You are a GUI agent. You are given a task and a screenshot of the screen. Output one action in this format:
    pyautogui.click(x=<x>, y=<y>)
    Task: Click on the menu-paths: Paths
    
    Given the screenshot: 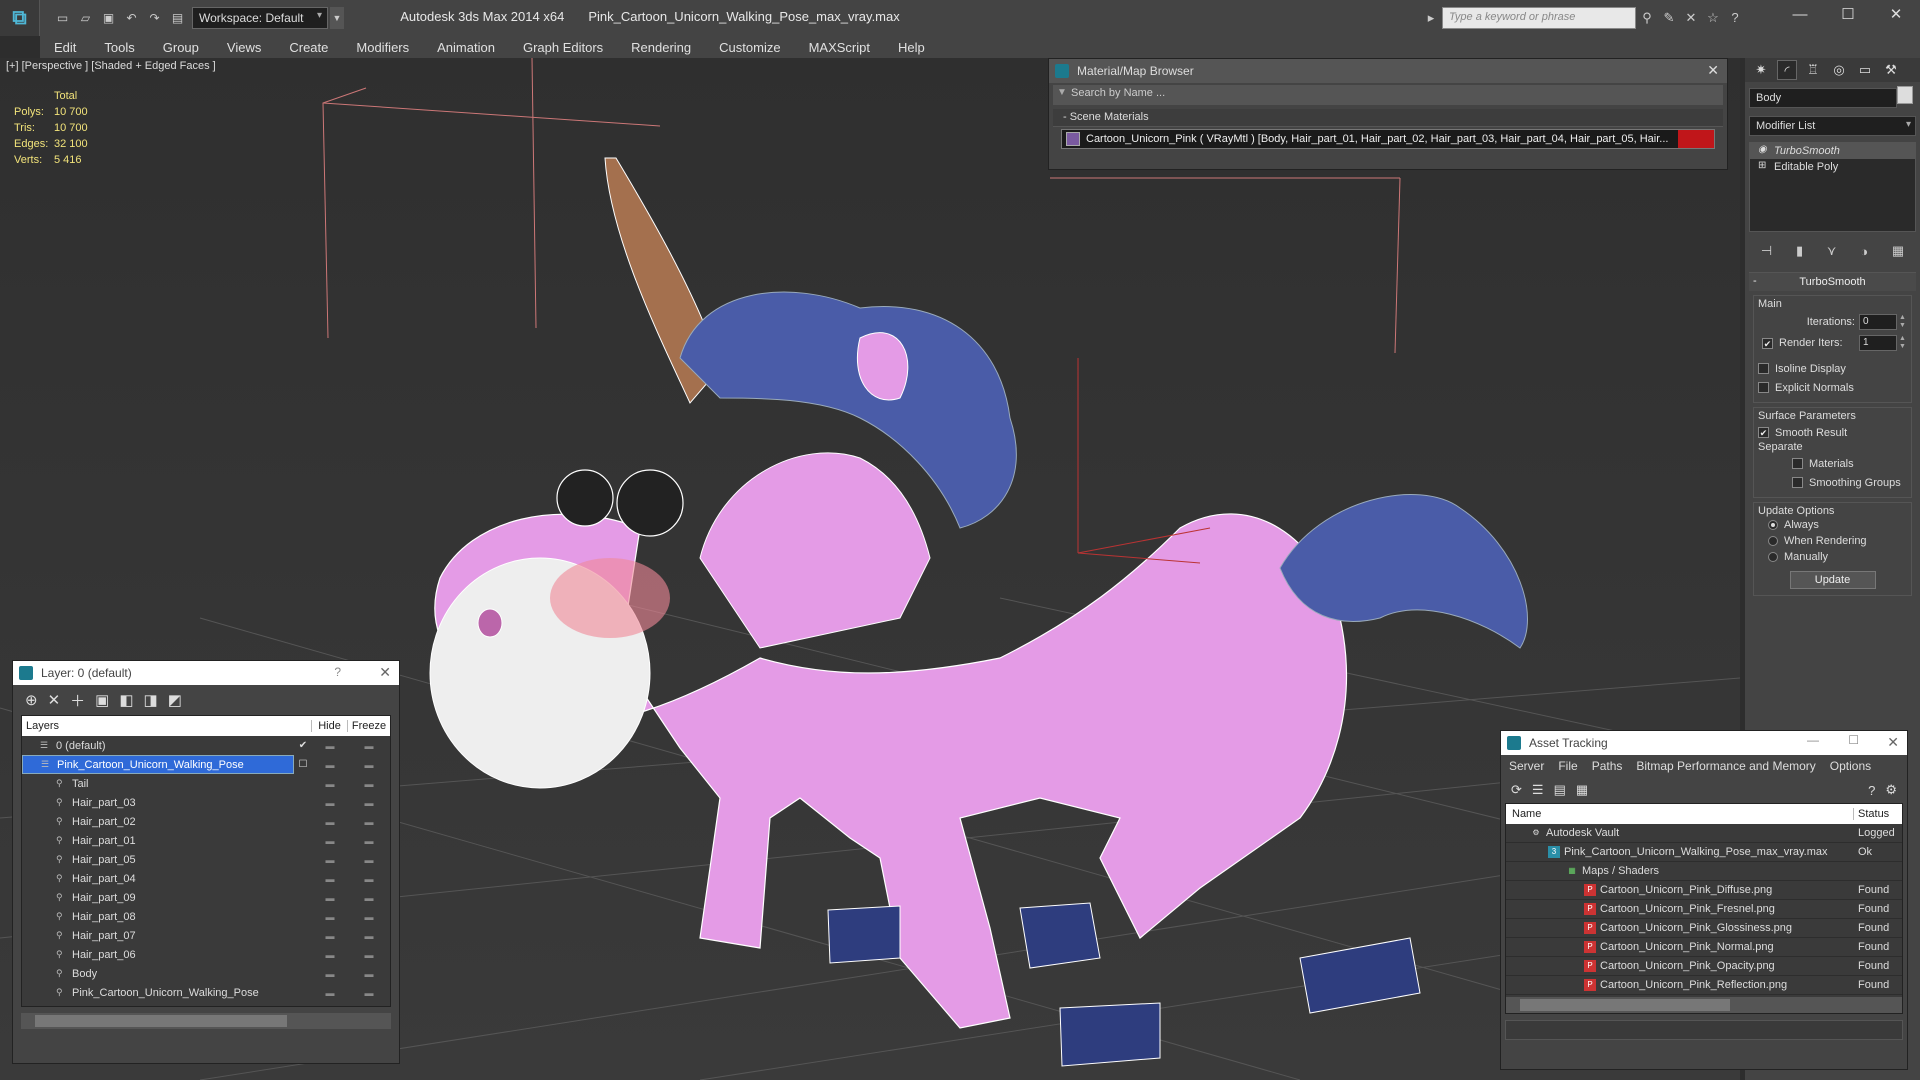 What is the action you would take?
    pyautogui.click(x=1607, y=766)
    